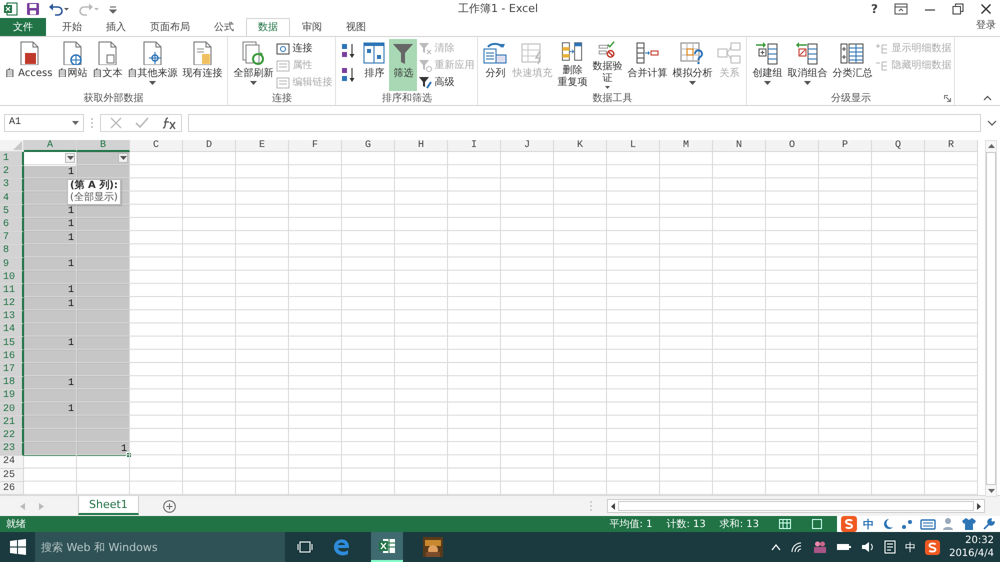 Image resolution: width=1000 pixels, height=562 pixels. What do you see at coordinates (12, 211) in the screenshot?
I see `row-header: 5` at bounding box center [12, 211].